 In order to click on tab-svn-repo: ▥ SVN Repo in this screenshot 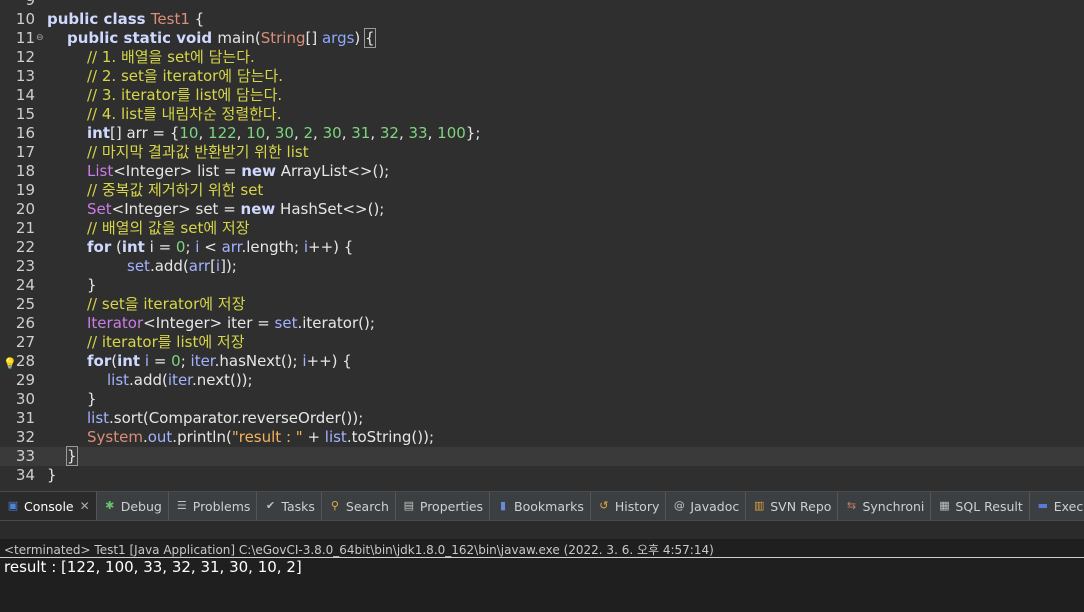, I will do `click(792, 506)`.